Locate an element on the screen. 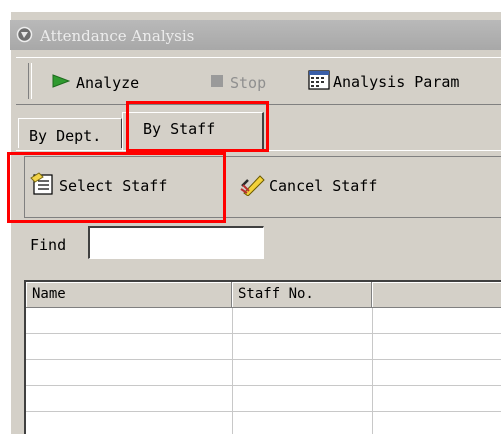 Image resolution: width=501 pixels, height=434 pixels. window-title: Attendance Analysis is located at coordinates (117, 36).